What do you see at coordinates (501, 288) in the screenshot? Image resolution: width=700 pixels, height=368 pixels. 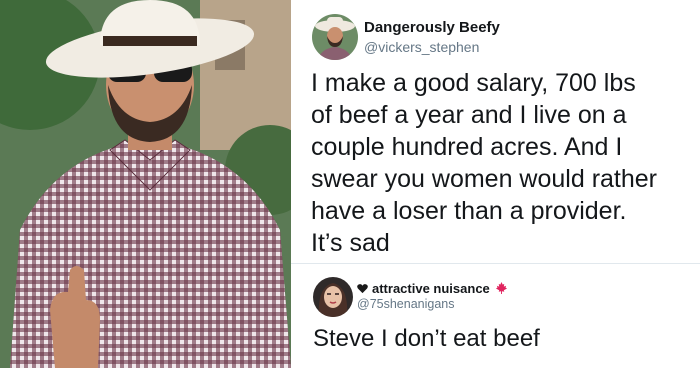 I see `maple-leaf-icon` at bounding box center [501, 288].